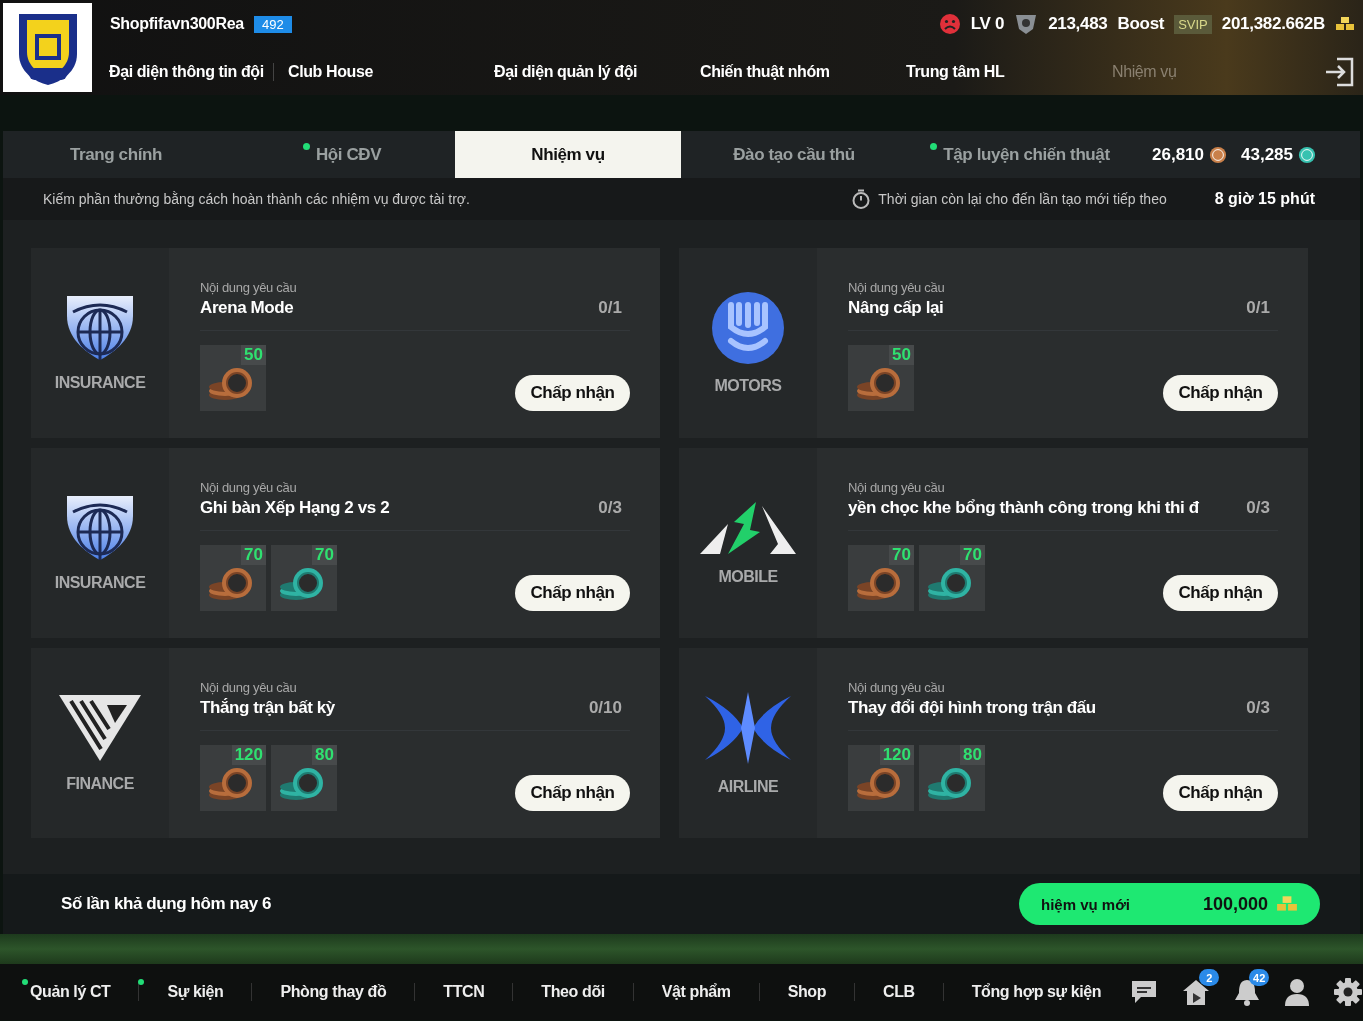 This screenshot has height=1021, width=1363. I want to click on bottom-nav-item: Tổng hợp sự kiện, so click(1036, 992).